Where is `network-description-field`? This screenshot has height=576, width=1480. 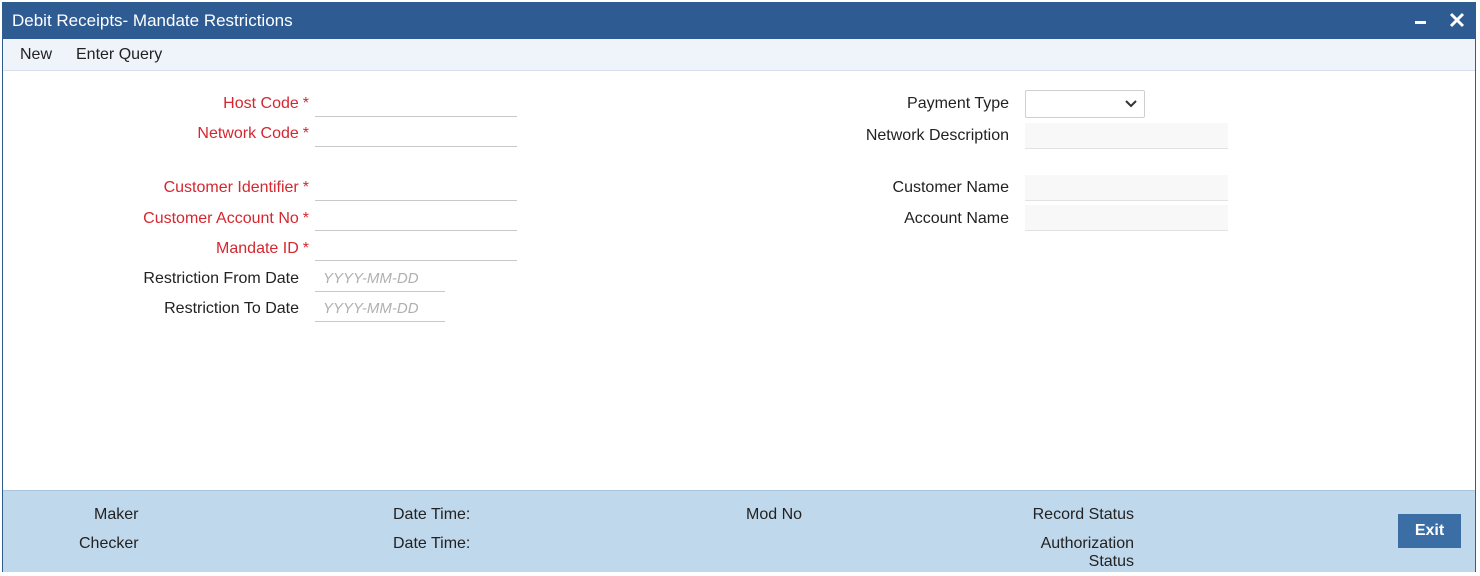 network-description-field is located at coordinates (1126, 136).